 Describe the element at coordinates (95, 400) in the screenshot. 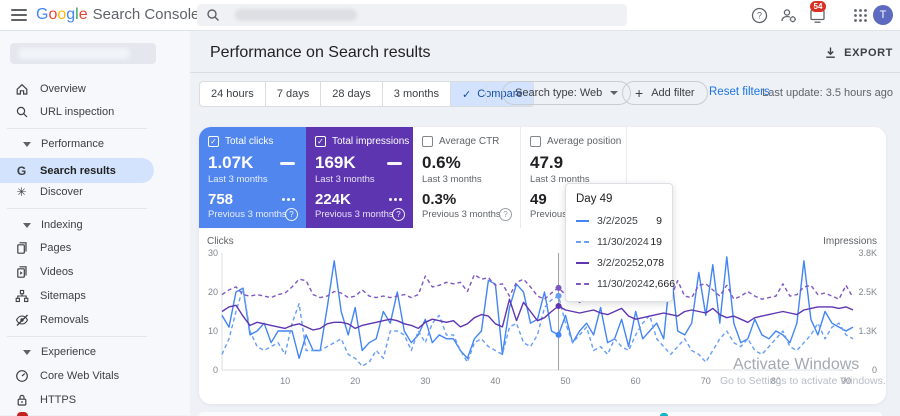

I see `sidebar-item-https: HTTPS` at that location.